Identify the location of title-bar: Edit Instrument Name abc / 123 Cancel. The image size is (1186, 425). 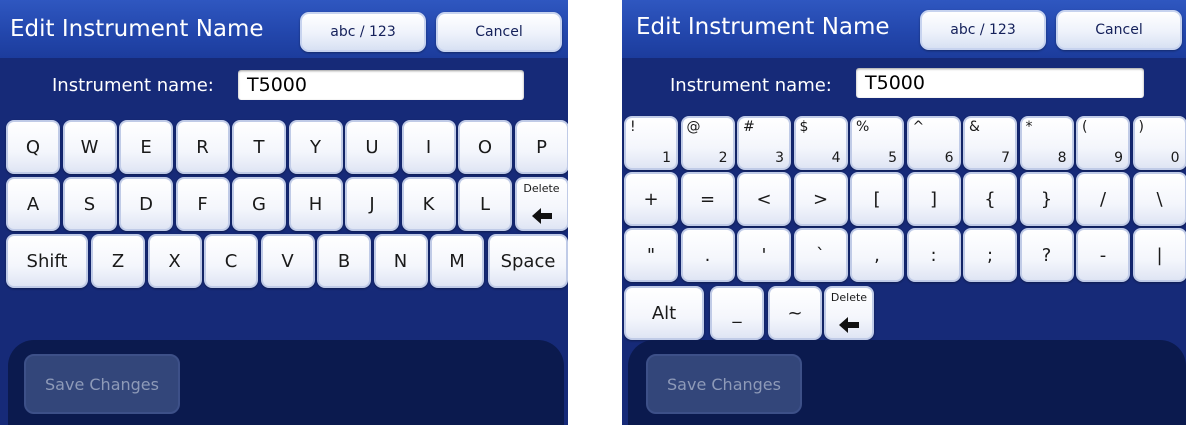
(904, 29).